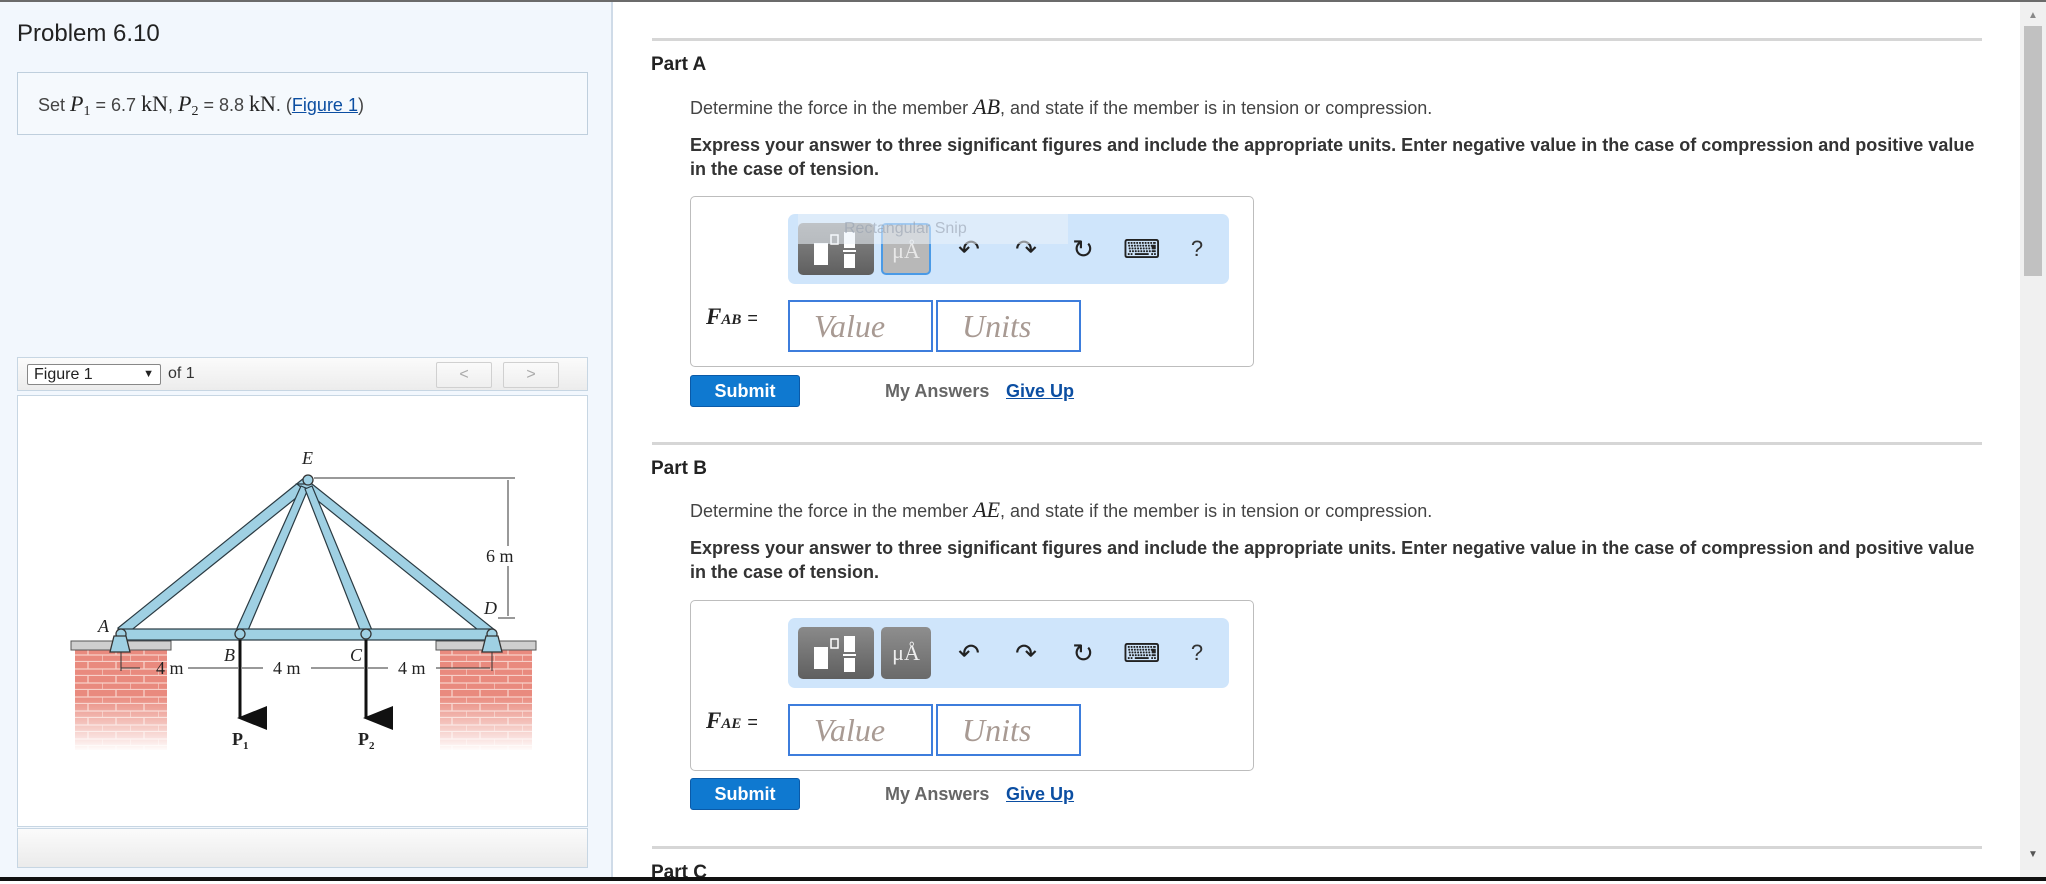 This screenshot has width=2046, height=884. What do you see at coordinates (1317, 847) in the screenshot?
I see `part-c-divider` at bounding box center [1317, 847].